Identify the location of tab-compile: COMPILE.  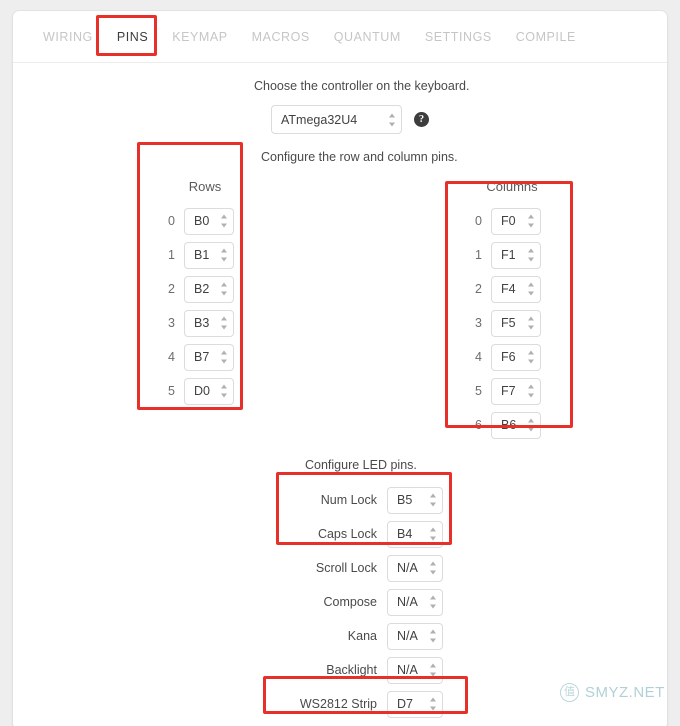
(546, 37).